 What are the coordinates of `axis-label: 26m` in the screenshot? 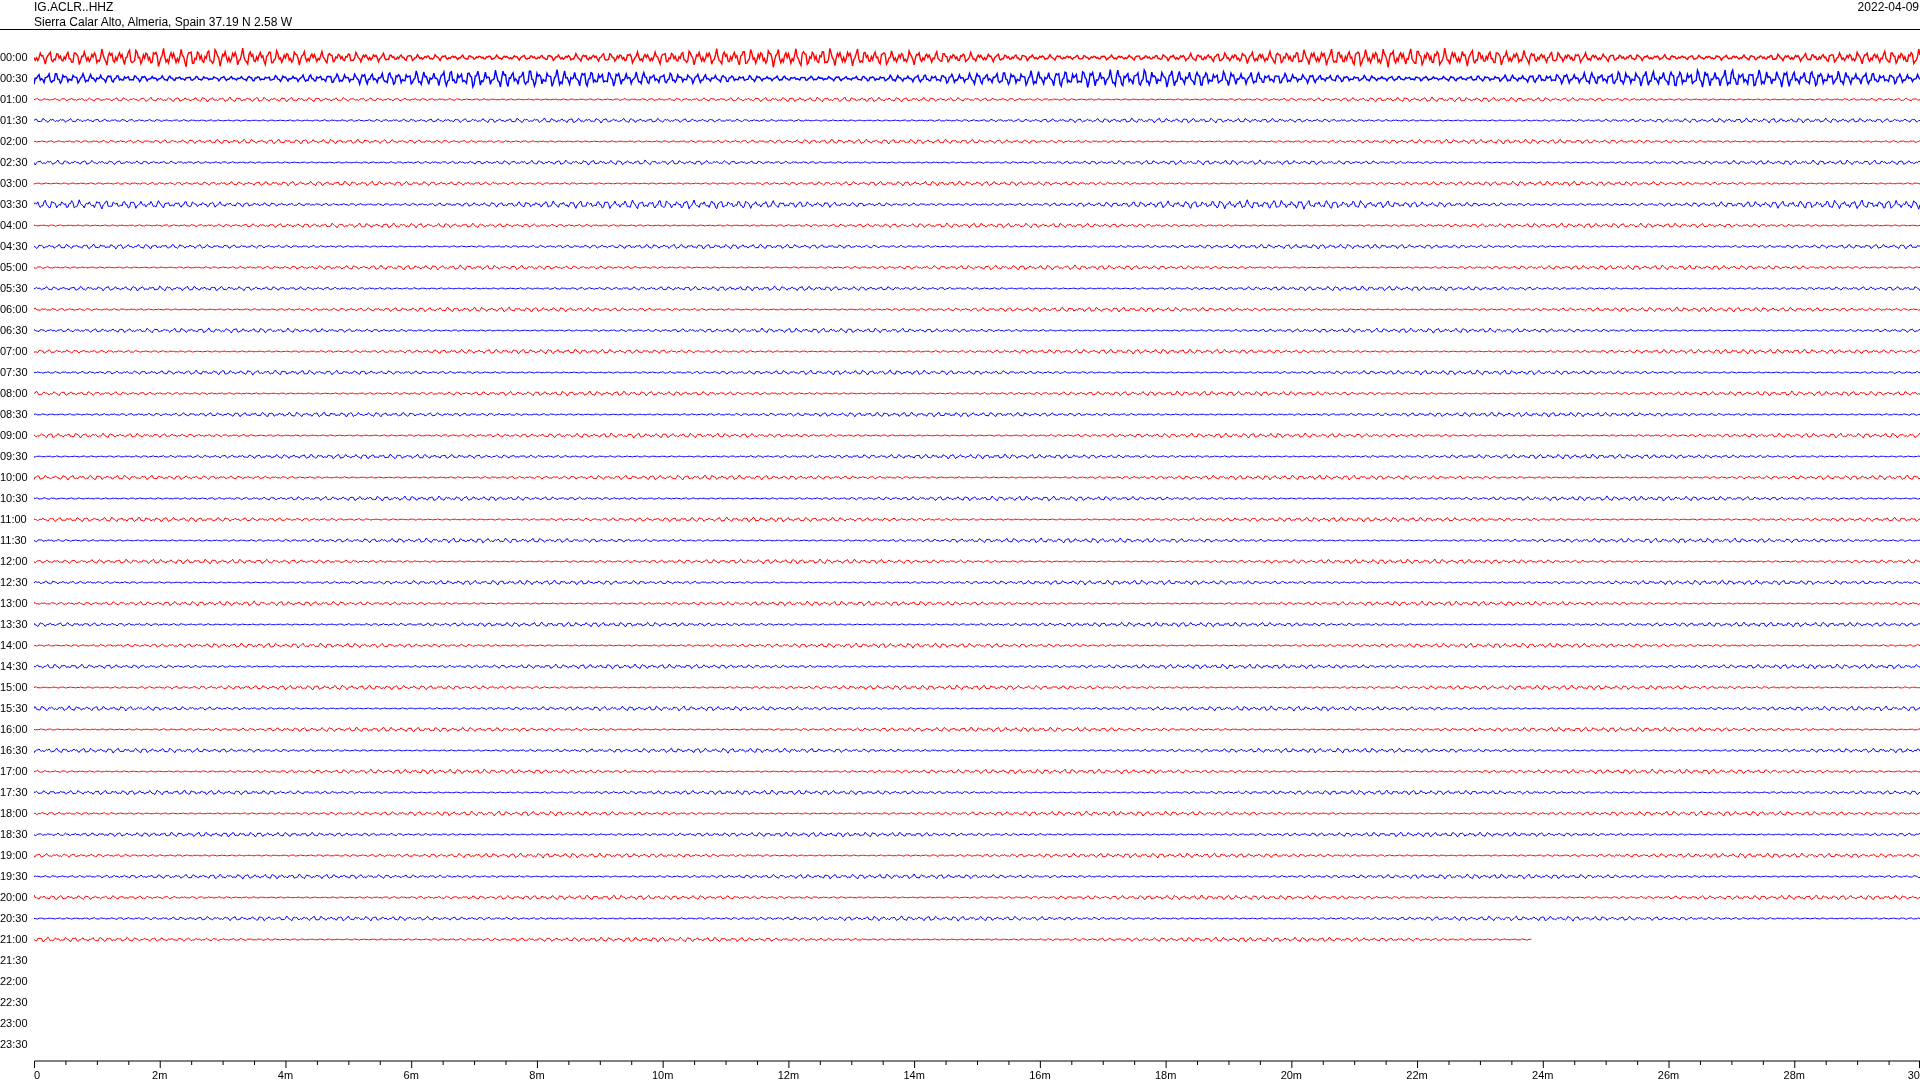 It's located at (1668, 1074).